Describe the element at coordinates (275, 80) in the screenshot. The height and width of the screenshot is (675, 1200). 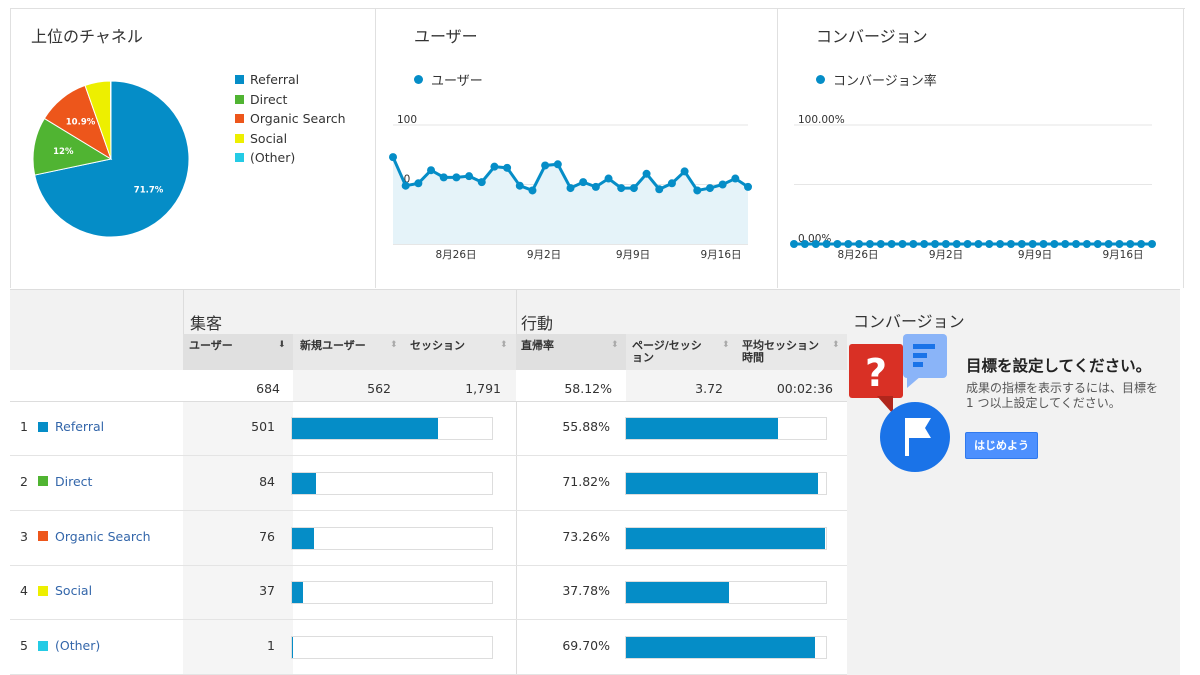
I see `legend-label-referral: Referral` at that location.